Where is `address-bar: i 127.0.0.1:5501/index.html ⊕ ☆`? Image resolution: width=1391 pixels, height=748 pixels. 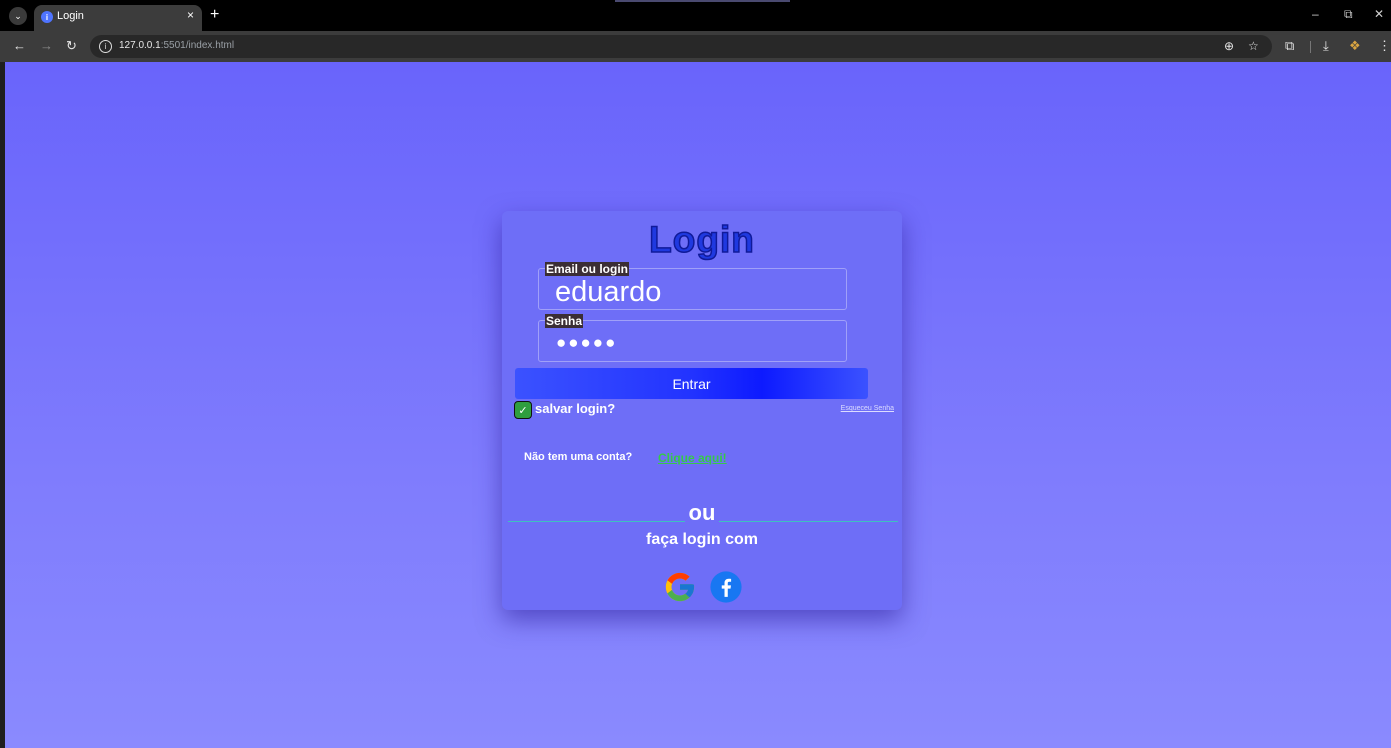
address-bar: i 127.0.0.1:5501/index.html ⊕ ☆ is located at coordinates (681, 46).